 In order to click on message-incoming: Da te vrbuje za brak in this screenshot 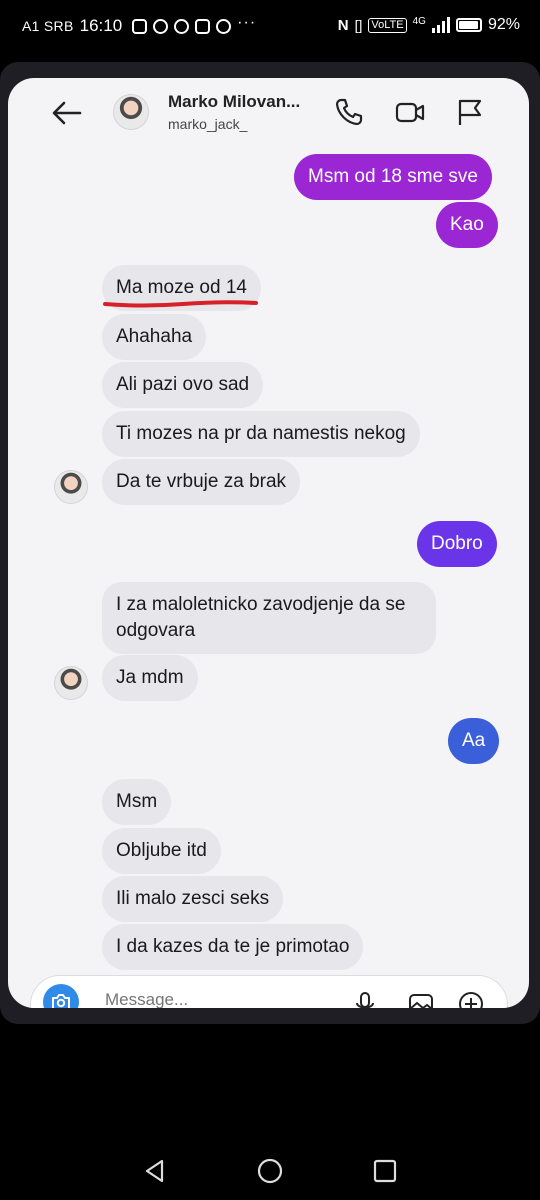, I will do `click(201, 482)`.